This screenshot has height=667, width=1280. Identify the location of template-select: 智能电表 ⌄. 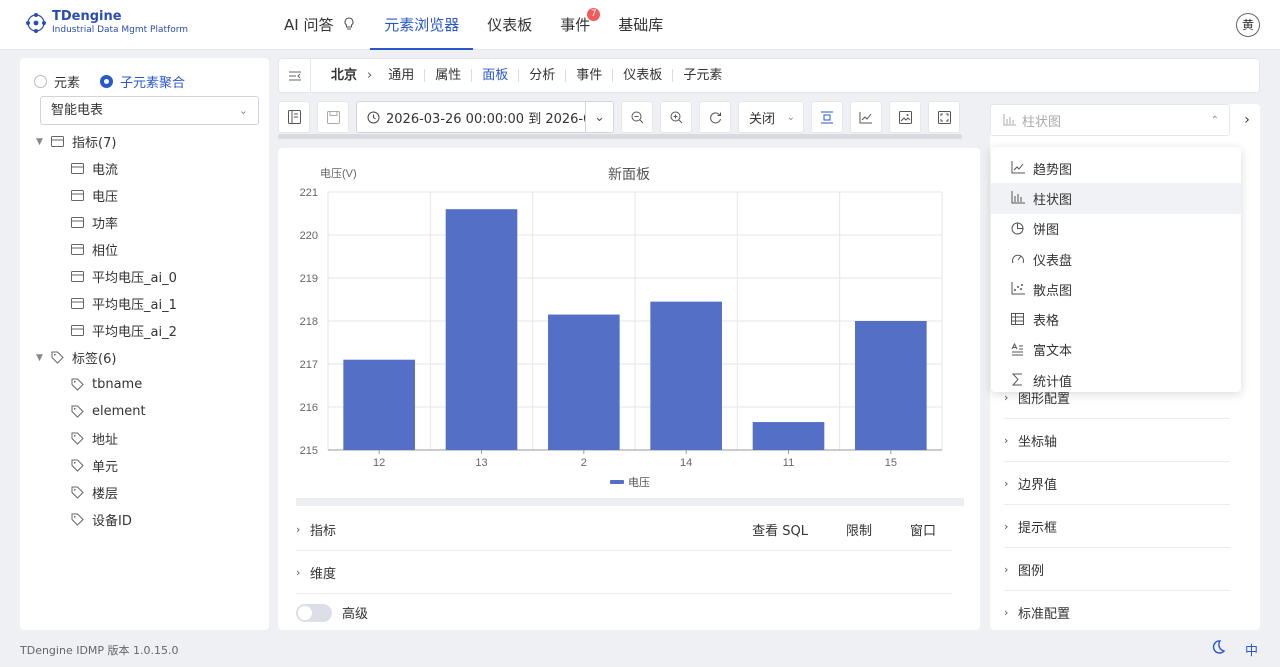
(149, 110).